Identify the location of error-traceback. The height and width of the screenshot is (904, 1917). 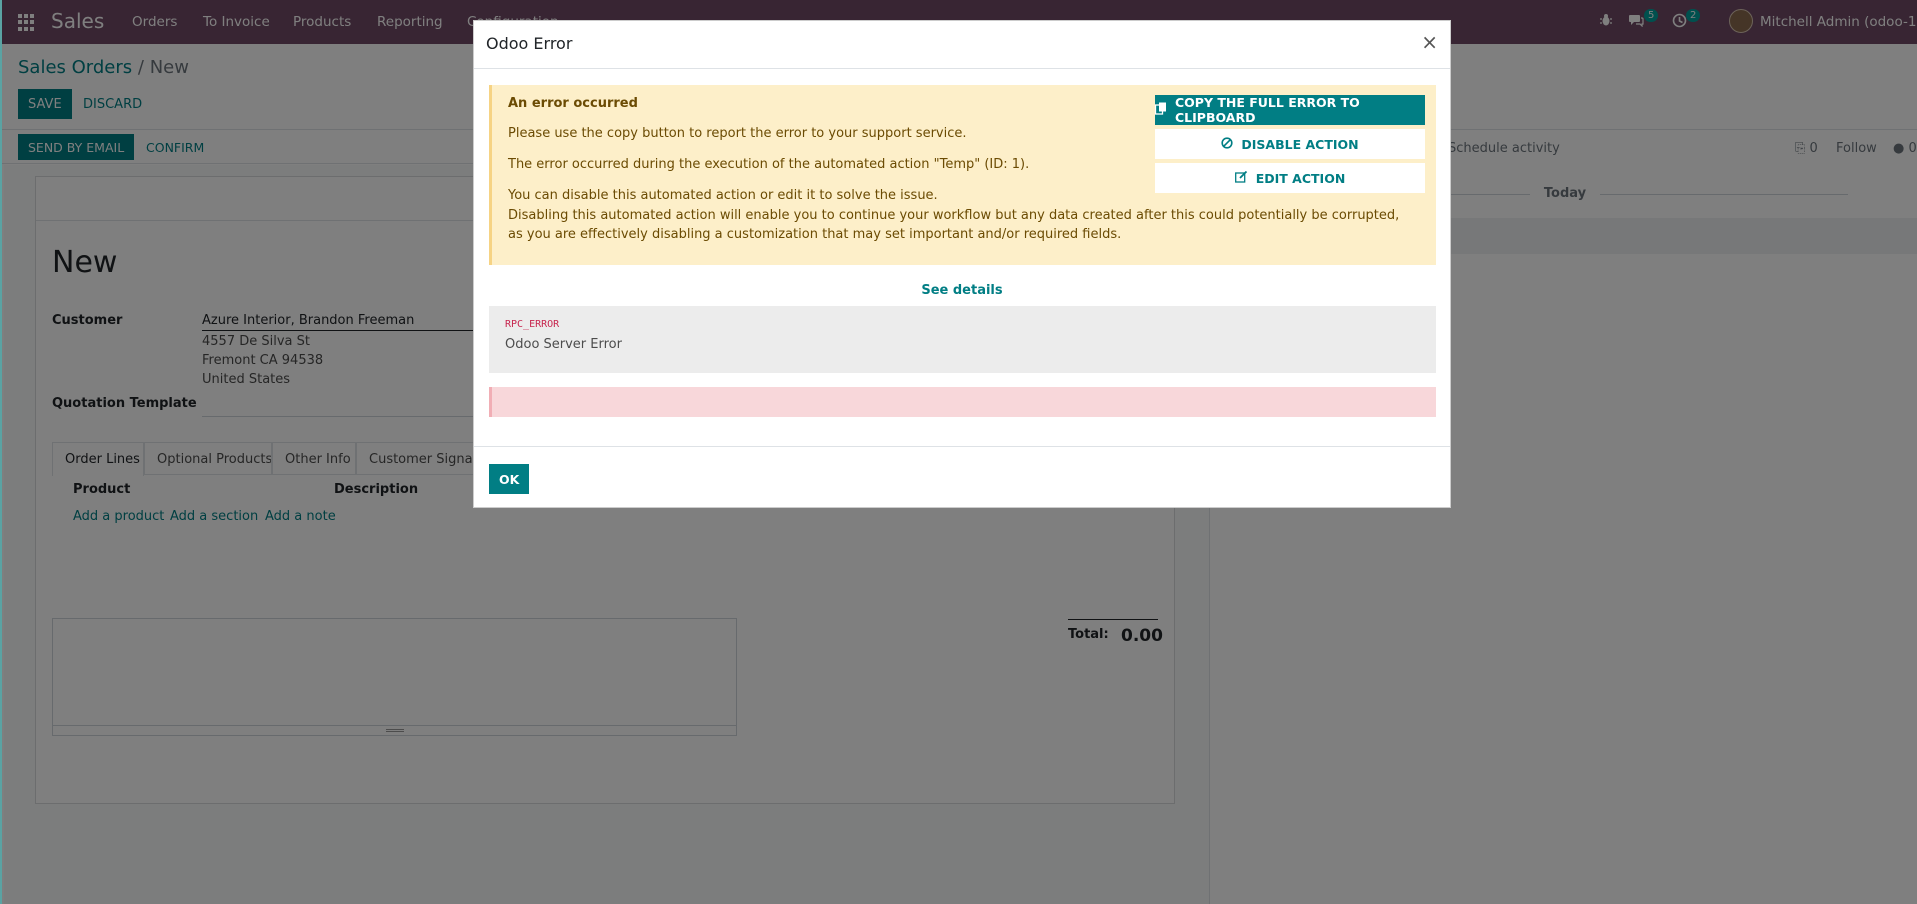
(962, 402).